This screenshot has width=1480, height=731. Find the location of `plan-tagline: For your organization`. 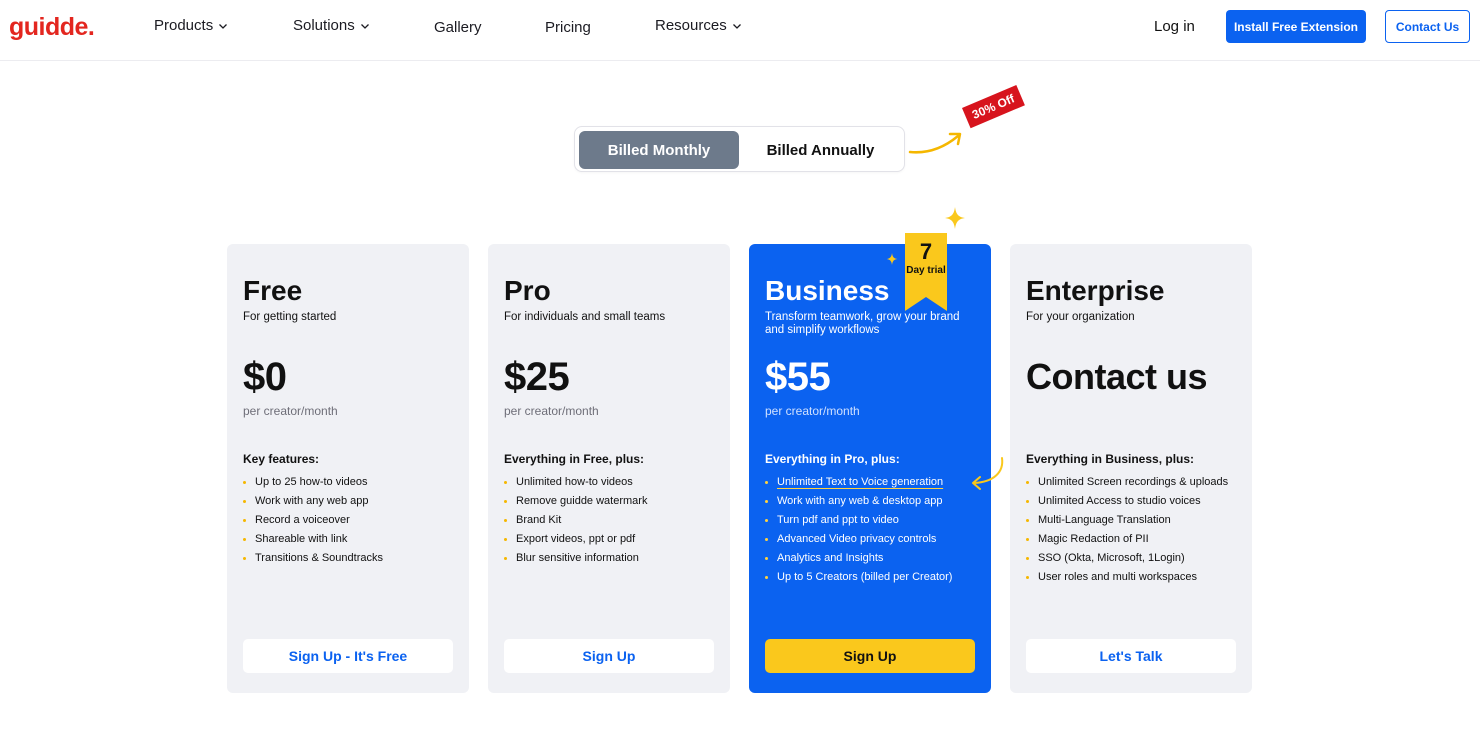

plan-tagline: For your organization is located at coordinates (1080, 317).